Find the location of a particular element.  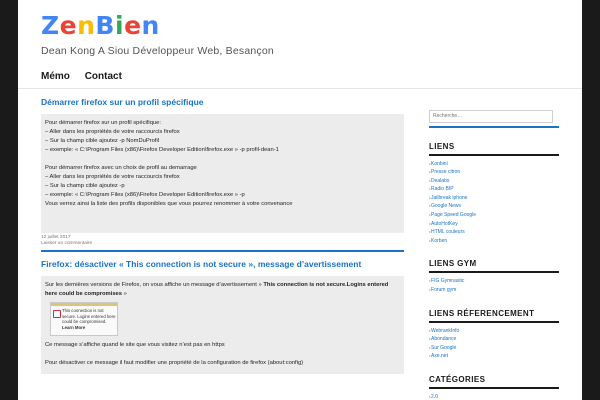

sidebar-link: Page Speed Google is located at coordinates (494, 215).